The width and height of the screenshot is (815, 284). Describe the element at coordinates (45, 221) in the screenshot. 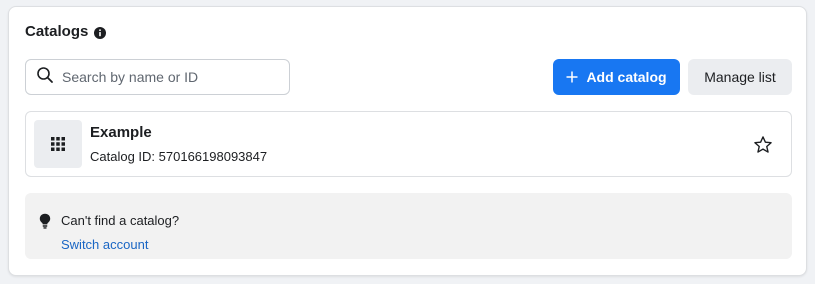

I see `lightbulb-icon` at that location.